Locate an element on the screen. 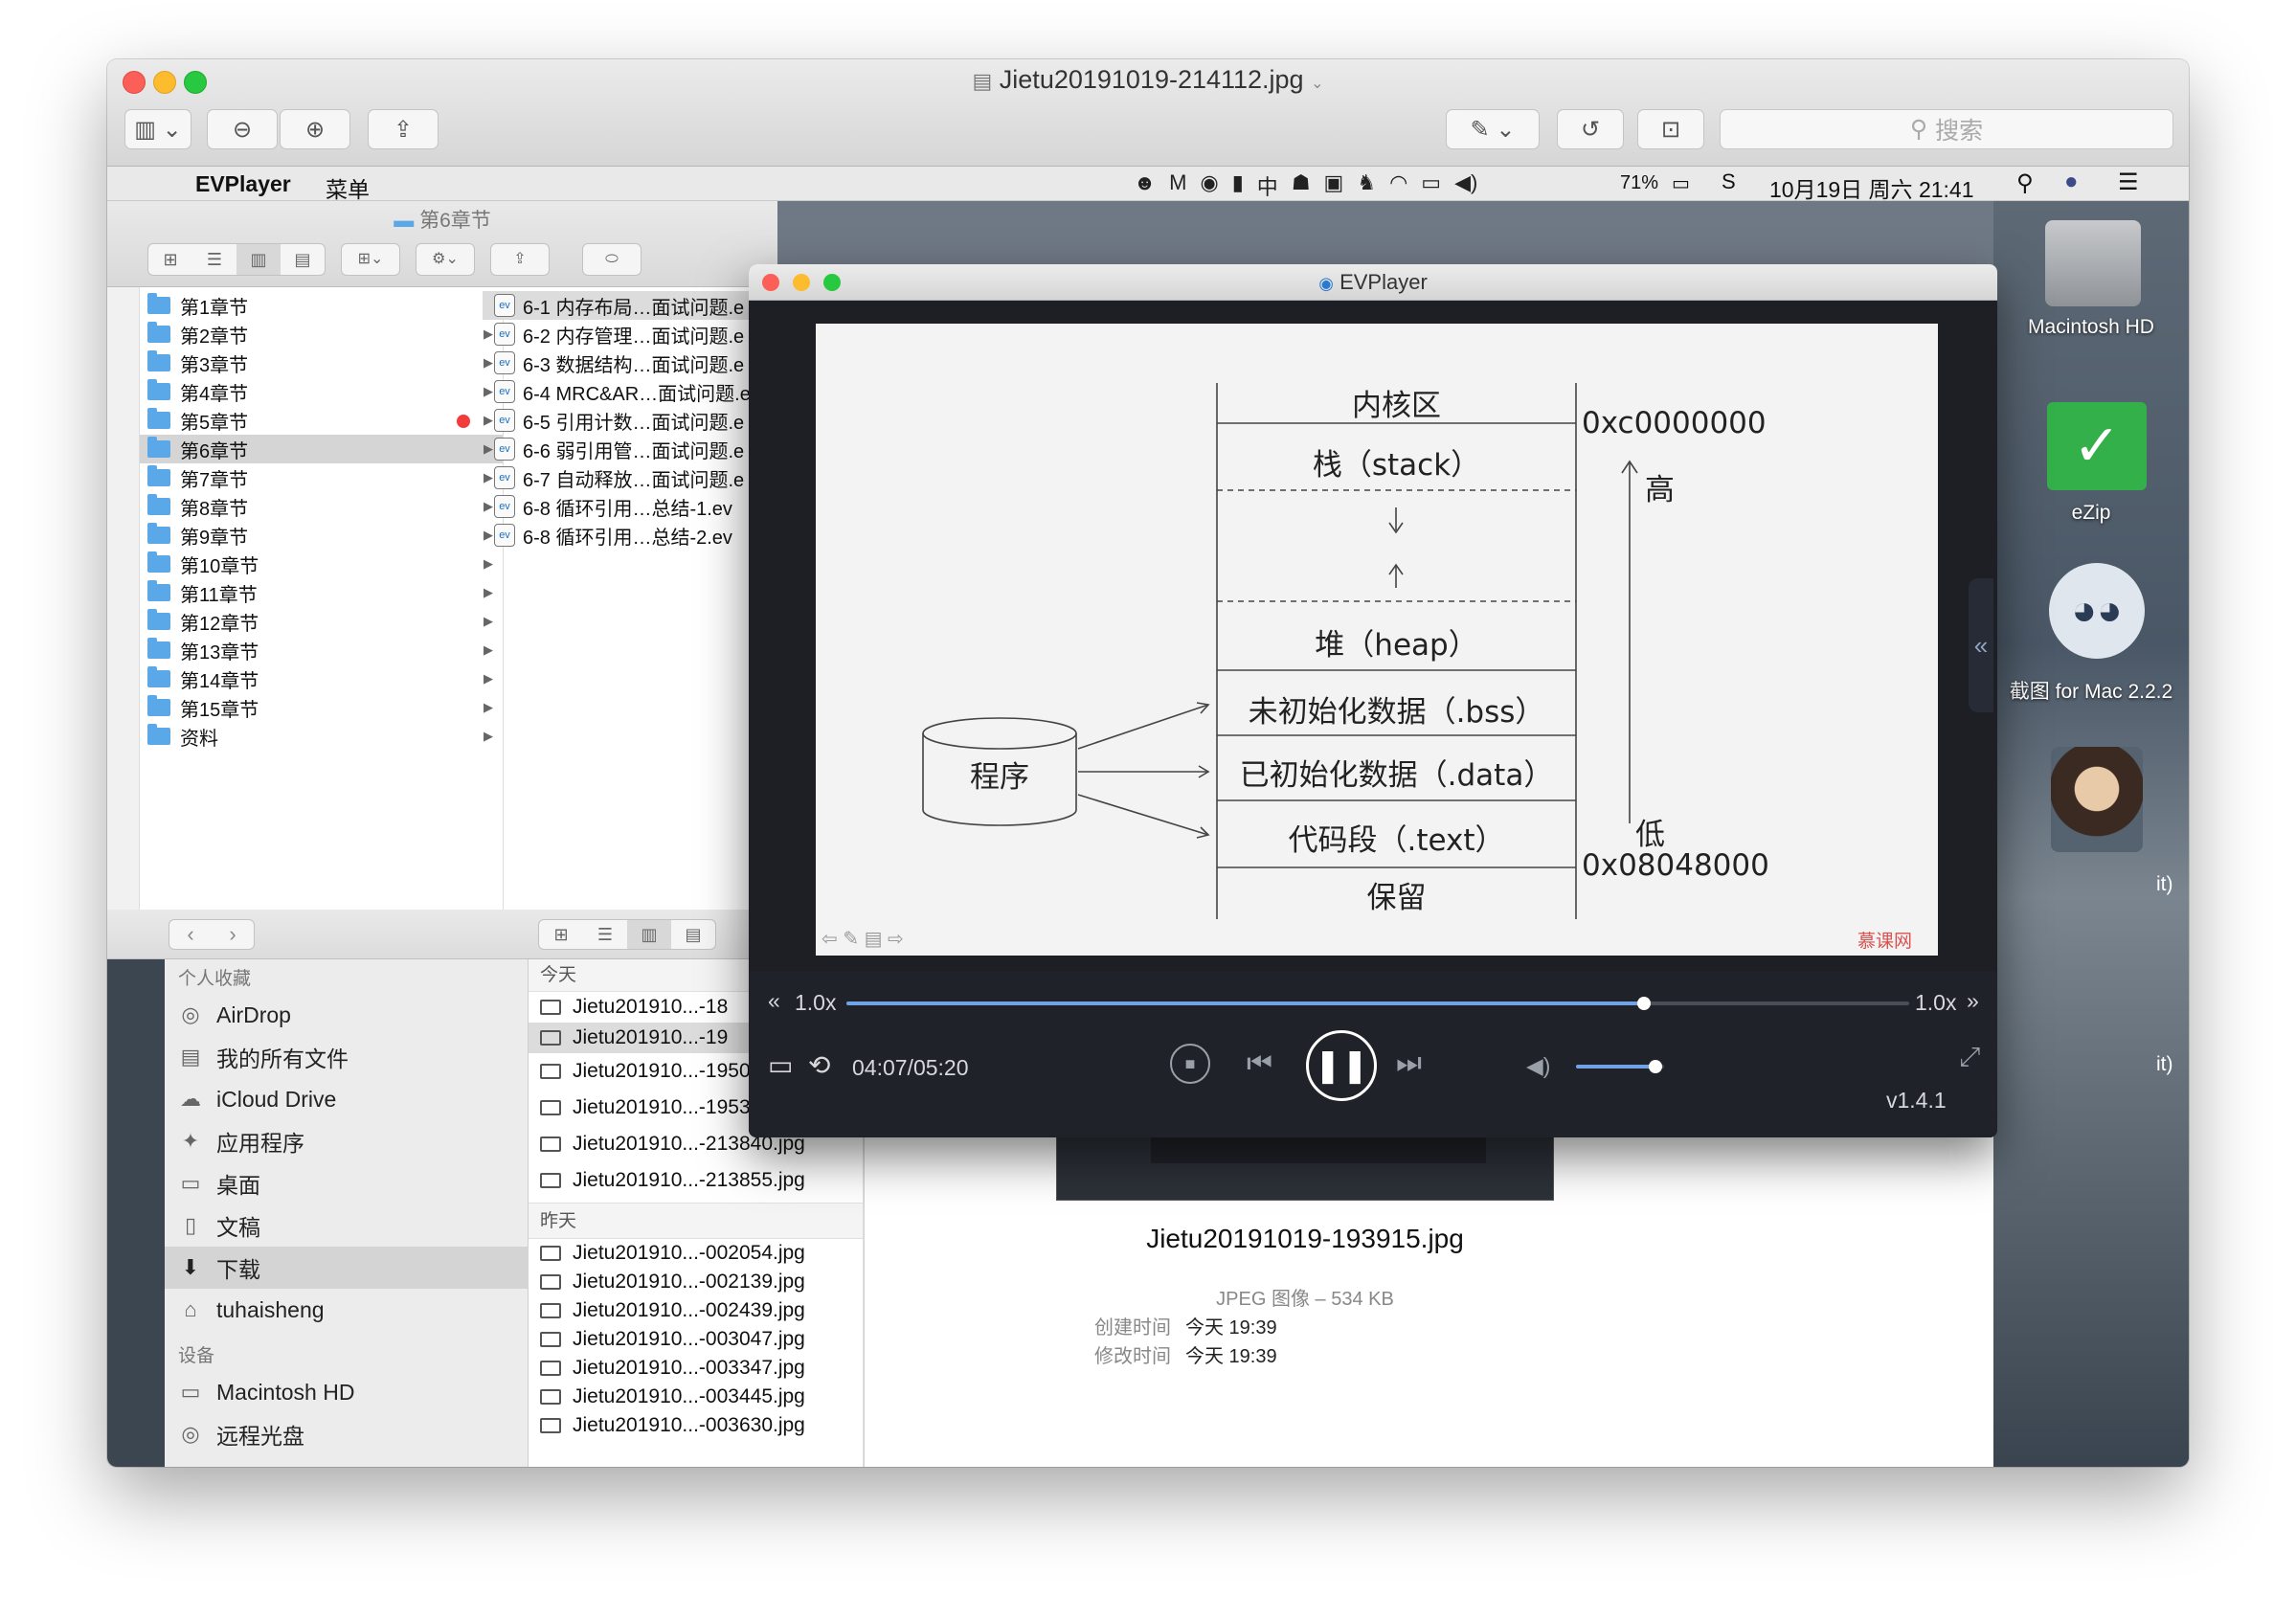 The width and height of the screenshot is (2296, 1620). sidebar-item: ⌂ tuhaisheng is located at coordinates (347, 1310).